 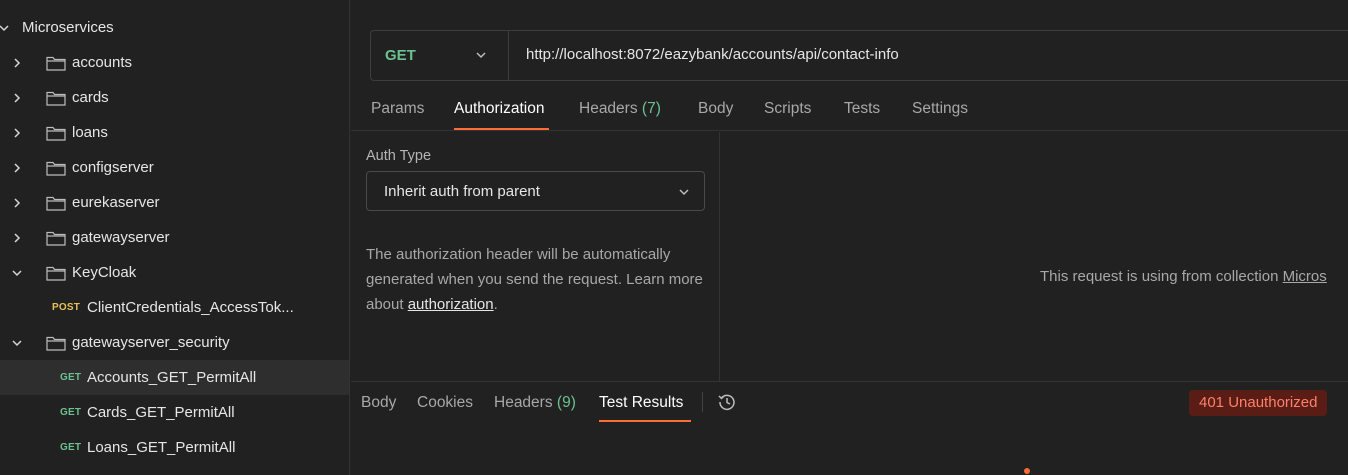 I want to click on auth-type-select: Inherit auth from parent, so click(x=535, y=191).